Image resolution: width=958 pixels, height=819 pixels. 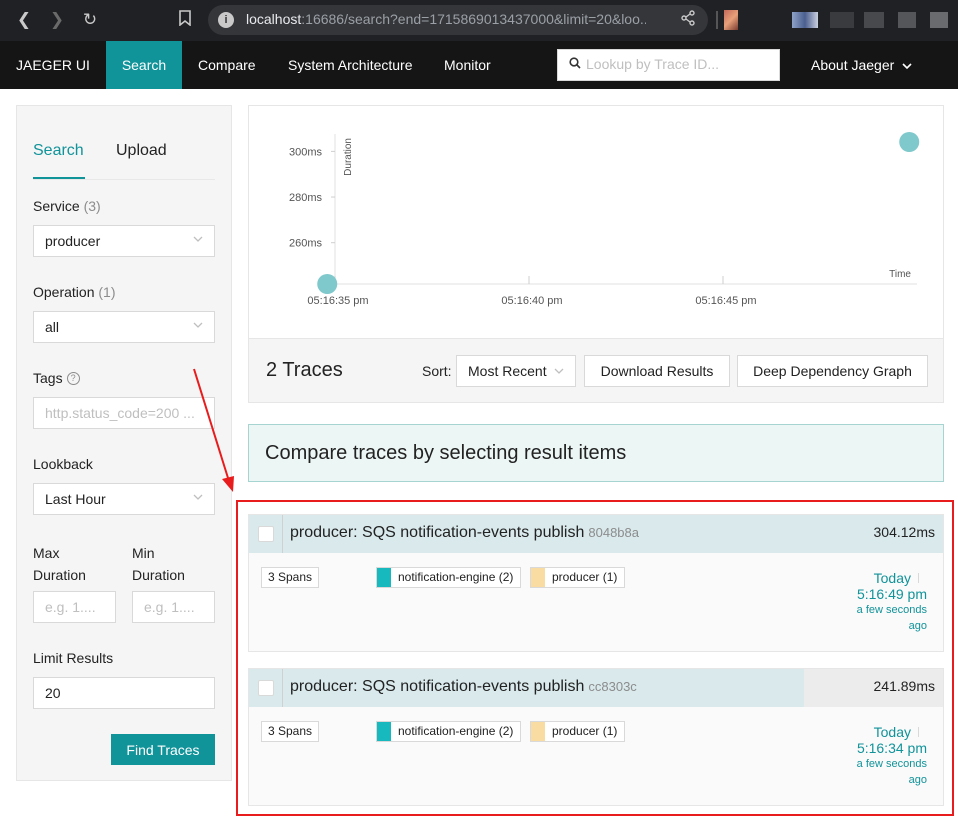 I want to click on lookback-label: Lookback, so click(x=63, y=464).